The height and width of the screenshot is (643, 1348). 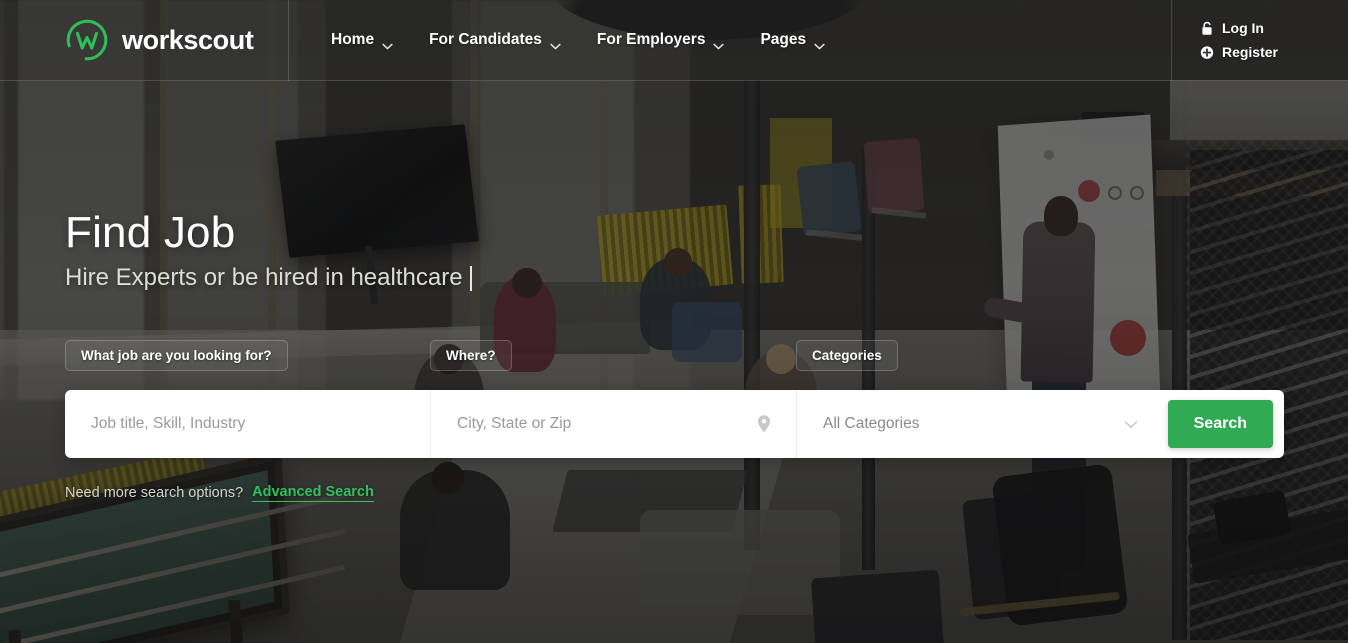 I want to click on plus-circle-icon, so click(x=1207, y=52).